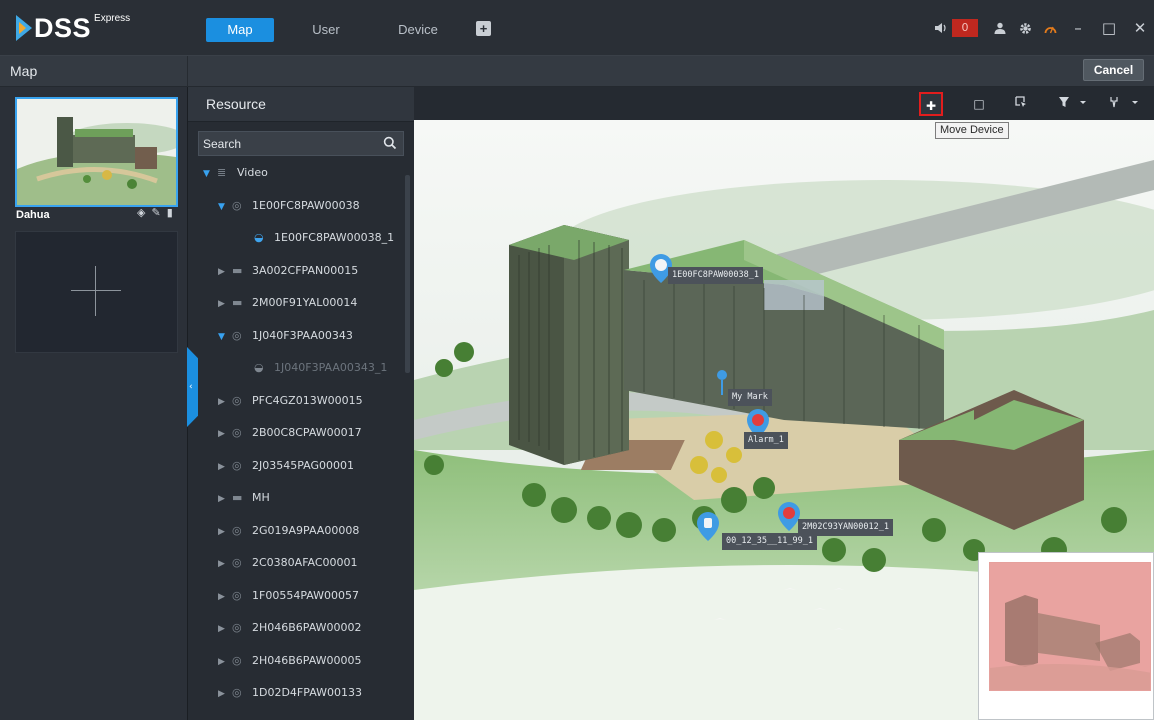 Image resolution: width=1154 pixels, height=720 pixels. What do you see at coordinates (141, 212) in the screenshot?
I see `tag-icon: ◈` at bounding box center [141, 212].